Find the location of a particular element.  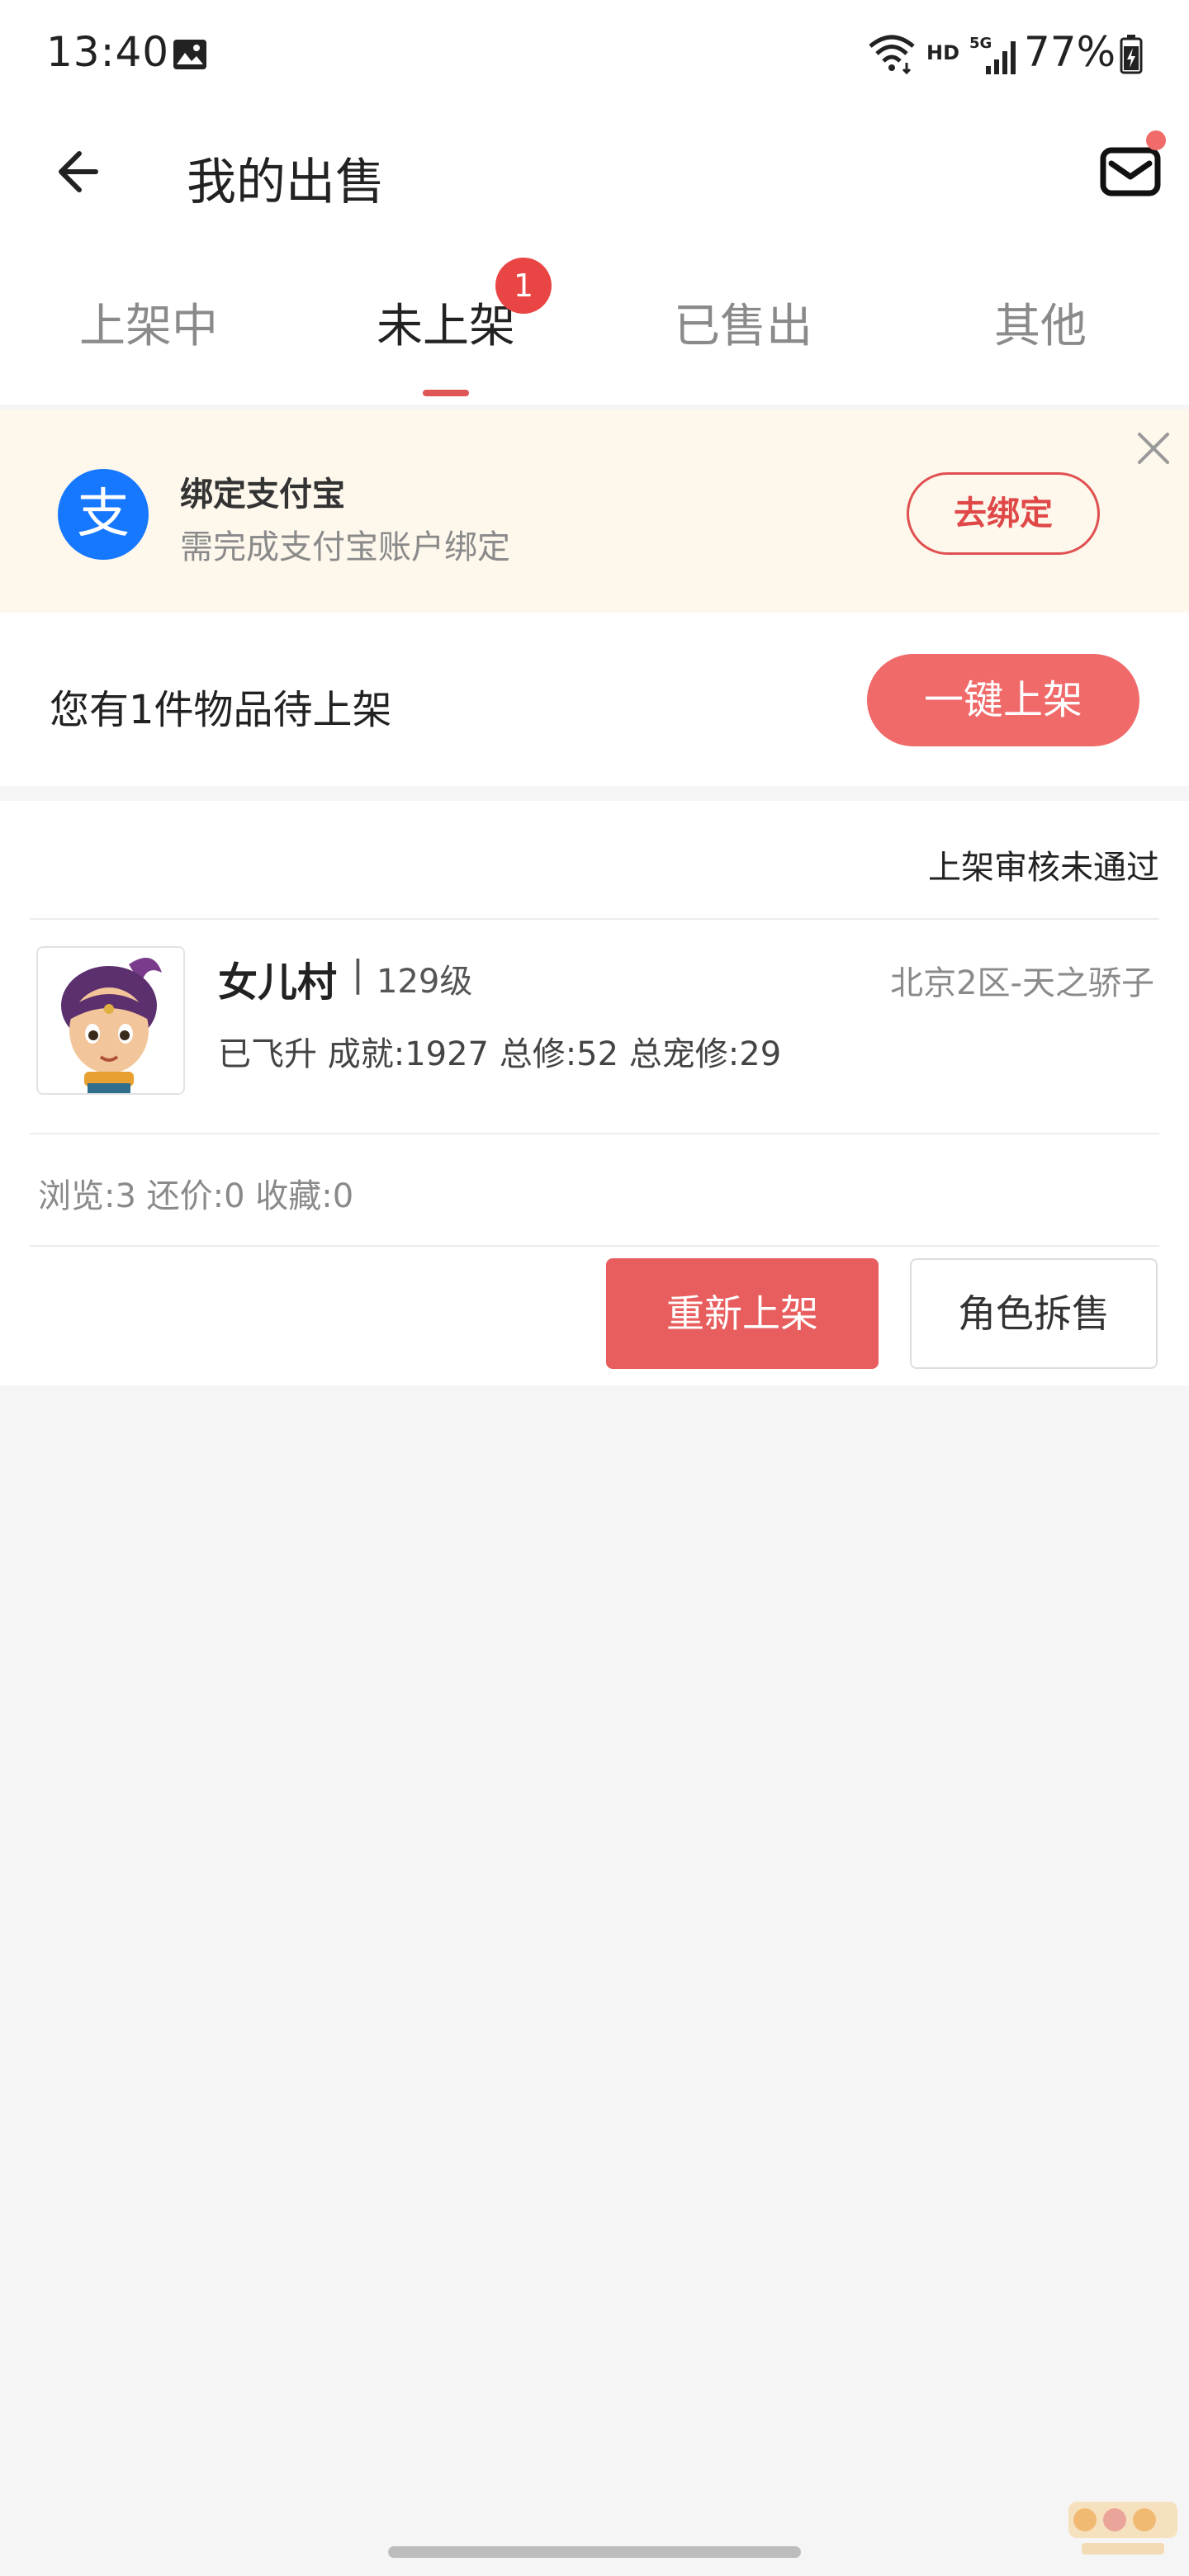

close-icon is located at coordinates (1153, 448).